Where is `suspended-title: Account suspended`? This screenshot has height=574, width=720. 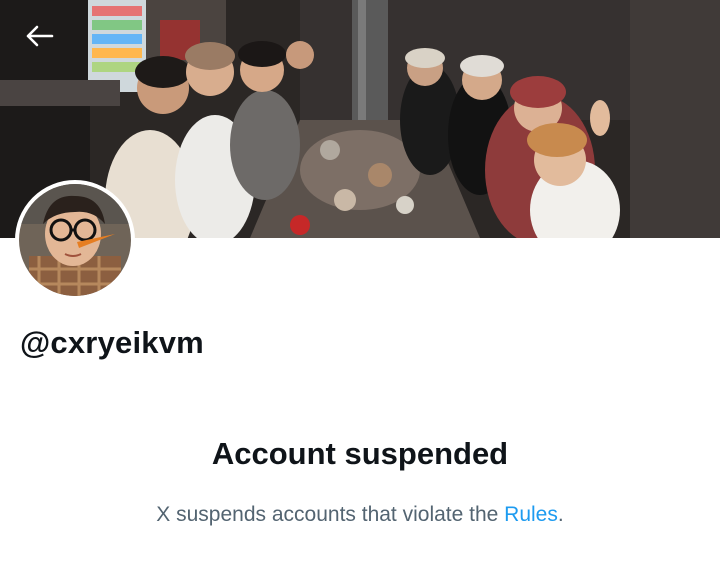
suspended-title: Account suspended is located at coordinates (360, 453).